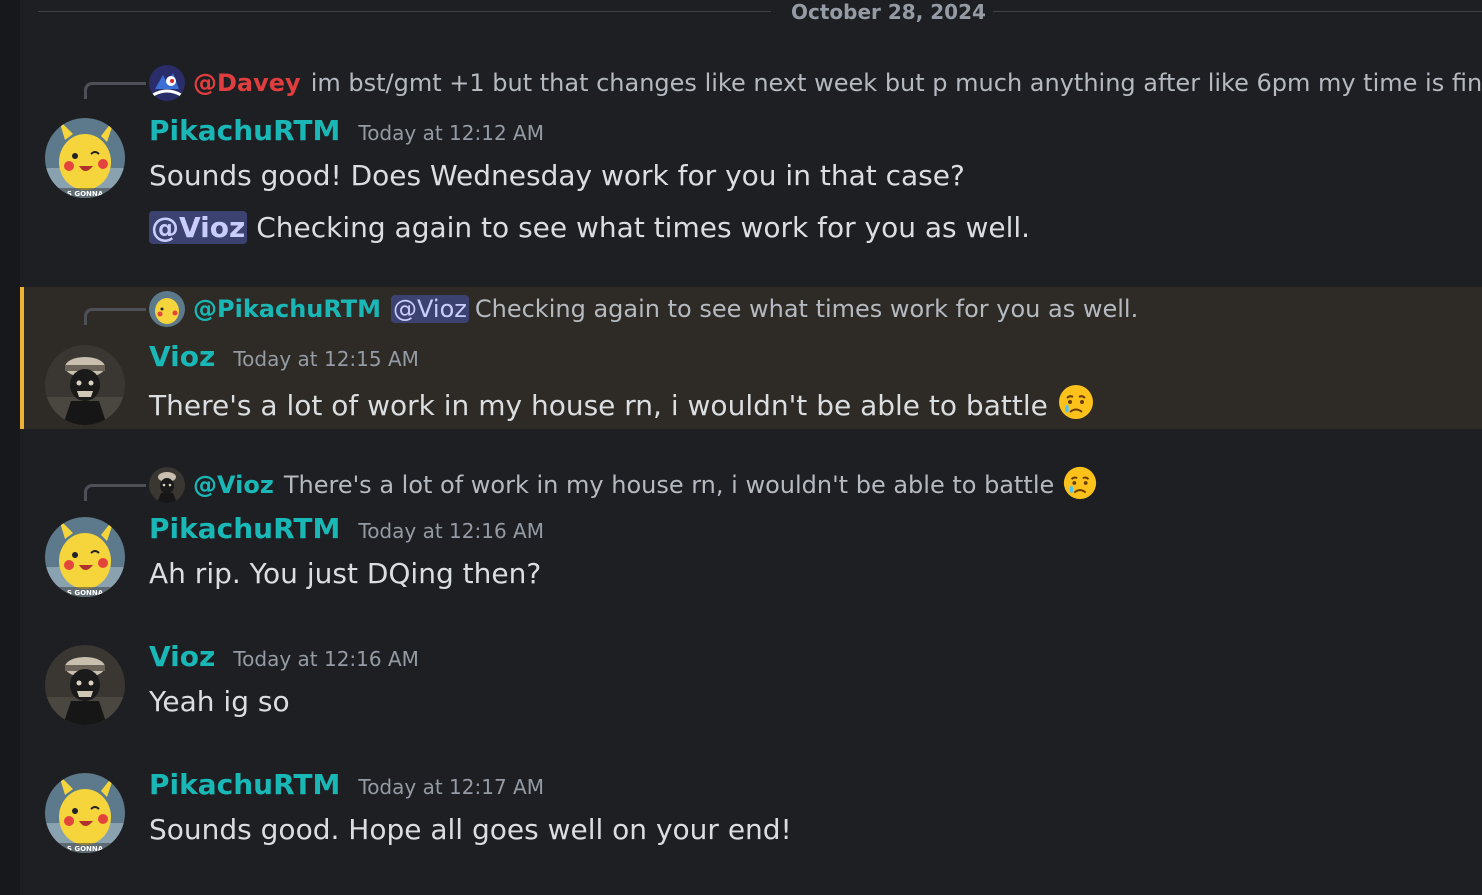  I want to click on timestamp: Today at 12:15 AM, so click(326, 359).